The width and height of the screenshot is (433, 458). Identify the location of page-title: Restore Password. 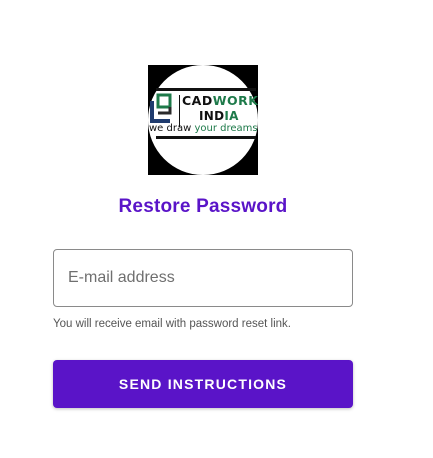
(203, 206).